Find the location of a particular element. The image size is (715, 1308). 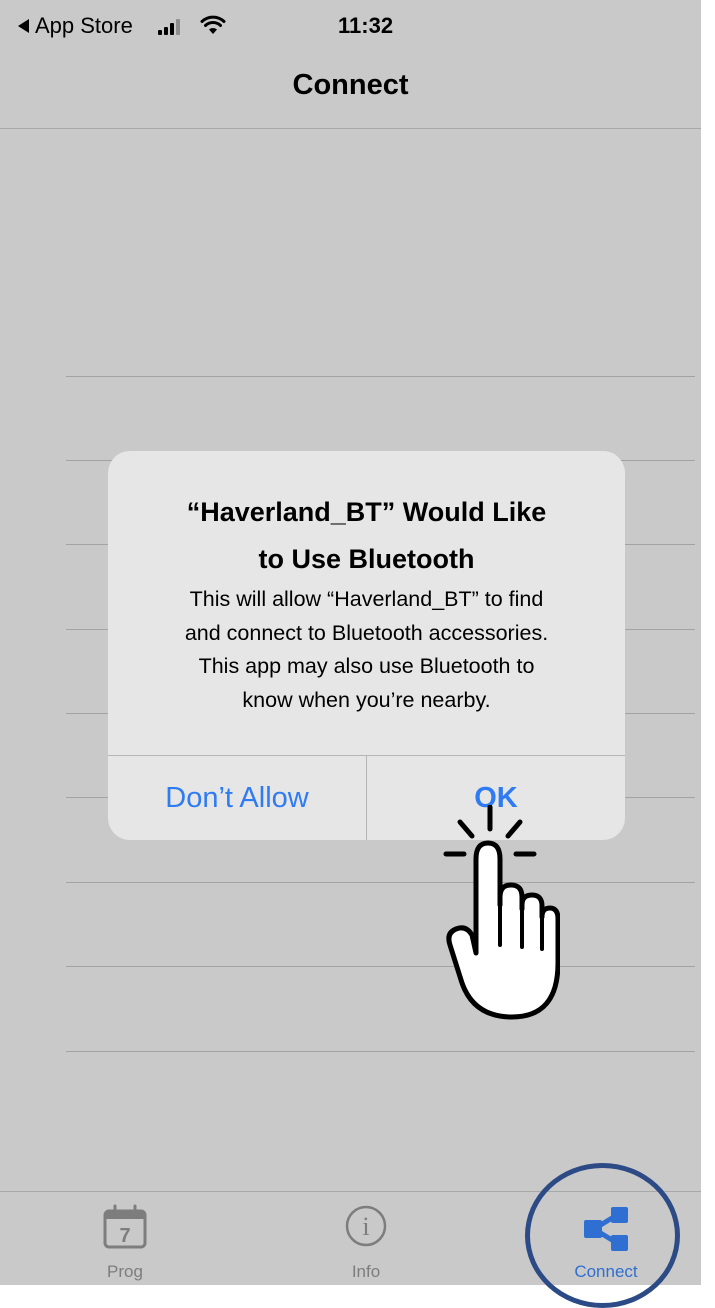

cellular-signal-icon is located at coordinates (169, 27).